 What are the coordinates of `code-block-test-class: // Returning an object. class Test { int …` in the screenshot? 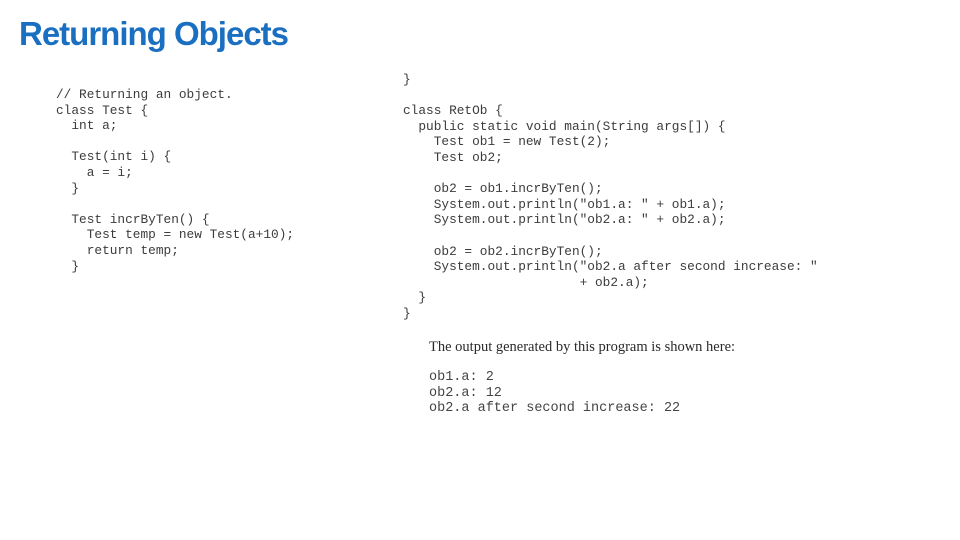 It's located at (175, 180).